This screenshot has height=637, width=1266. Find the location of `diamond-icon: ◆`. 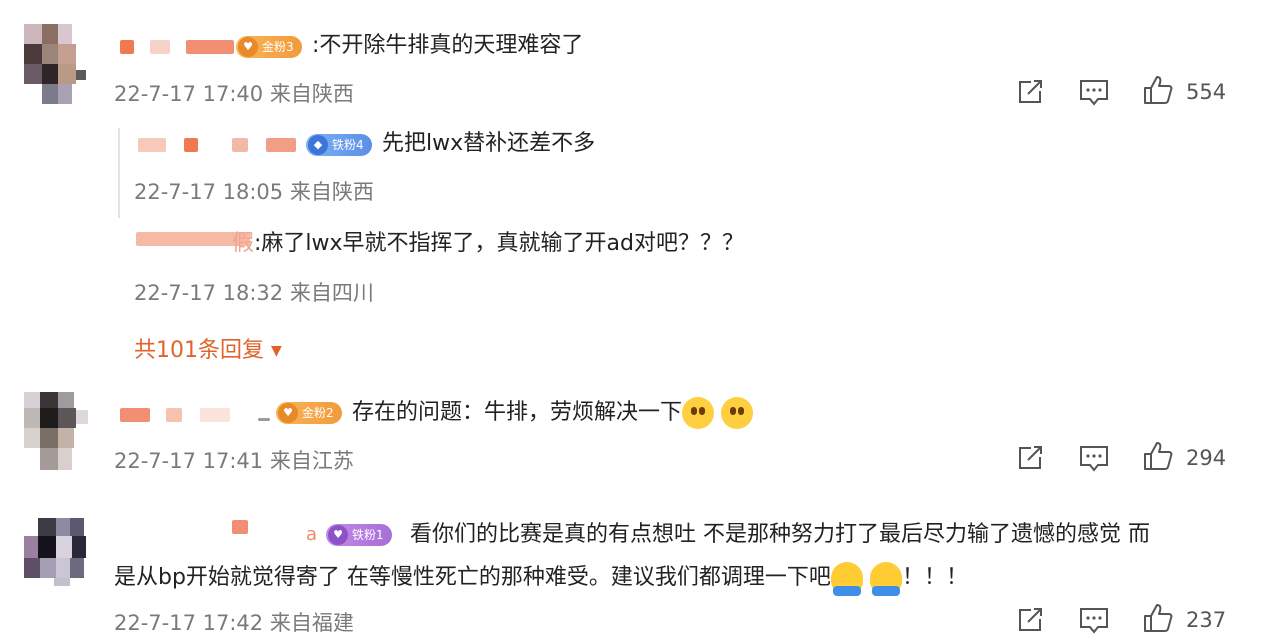

diamond-icon: ◆ is located at coordinates (318, 145).